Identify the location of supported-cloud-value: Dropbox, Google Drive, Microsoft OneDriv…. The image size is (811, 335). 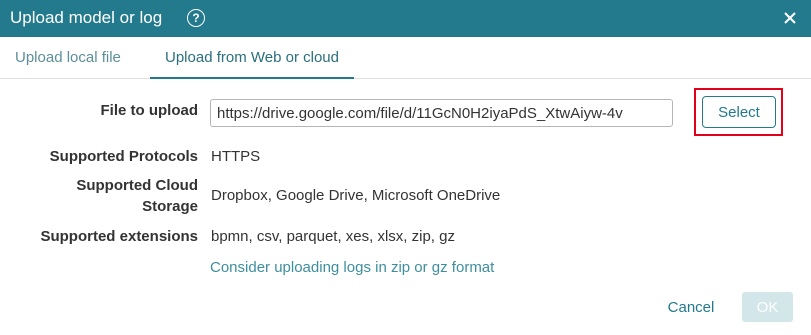
(356, 195).